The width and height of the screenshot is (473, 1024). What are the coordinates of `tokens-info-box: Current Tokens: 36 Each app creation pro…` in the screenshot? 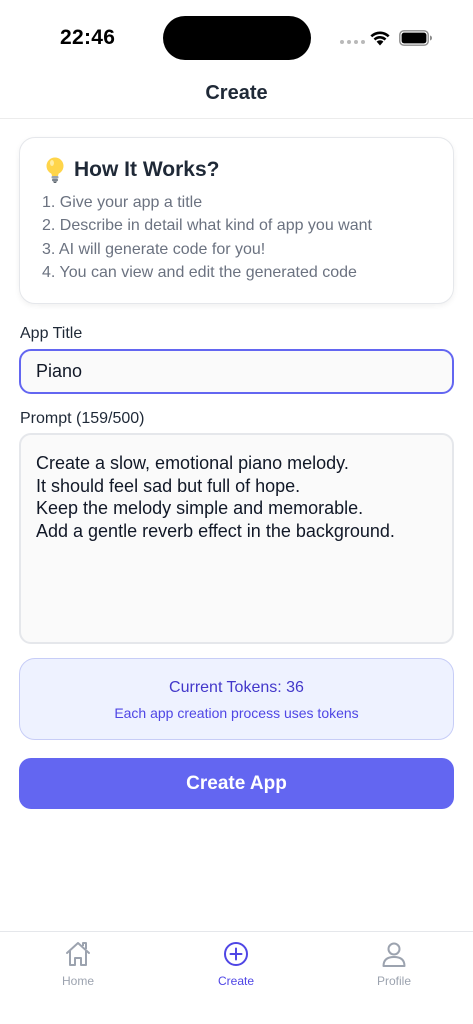 It's located at (236, 699).